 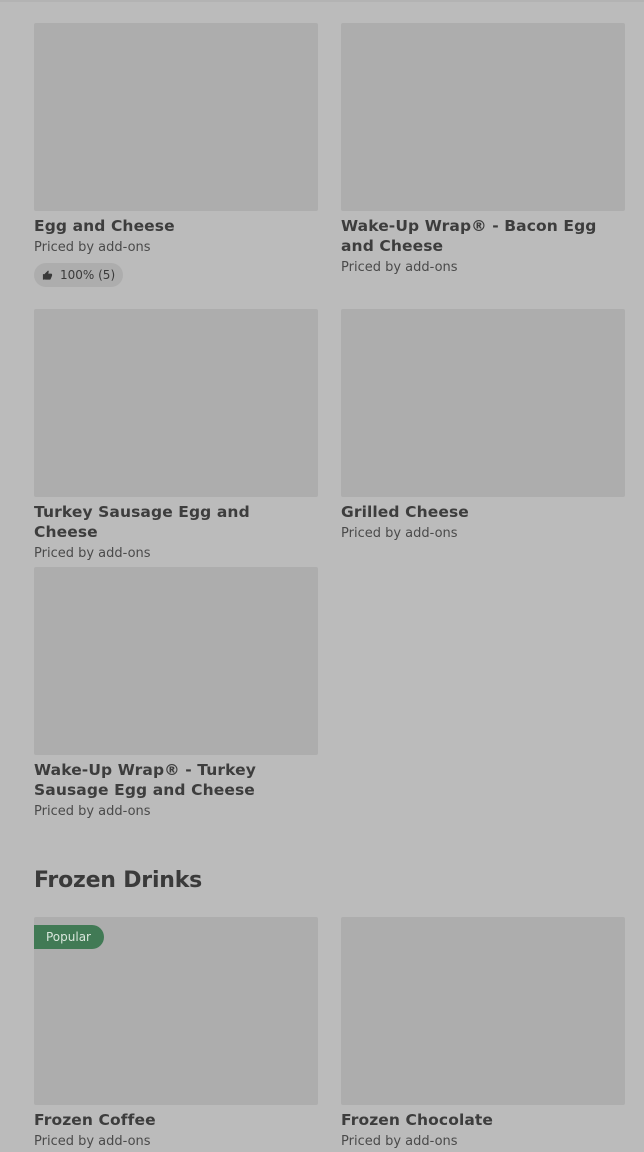 What do you see at coordinates (483, 236) in the screenshot?
I see `menu-item-title: Wake-Up Wrap® - Bacon Egg and Cheese` at bounding box center [483, 236].